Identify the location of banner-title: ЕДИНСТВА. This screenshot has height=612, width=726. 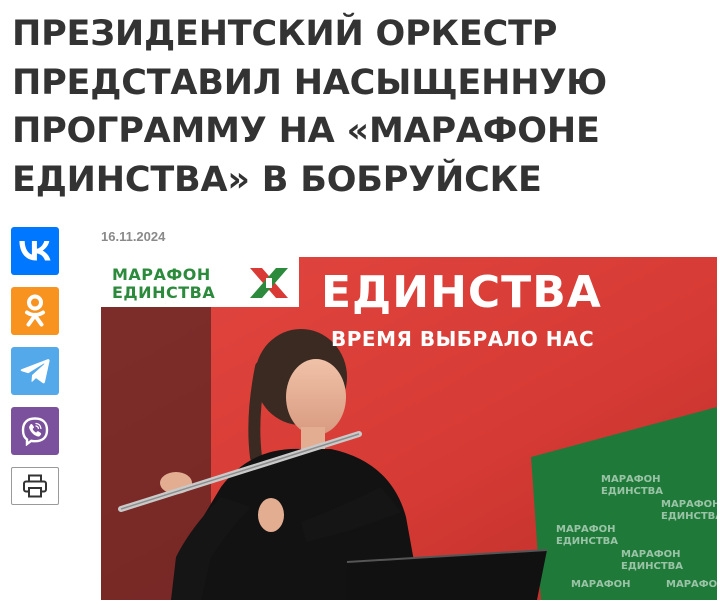
(461, 292).